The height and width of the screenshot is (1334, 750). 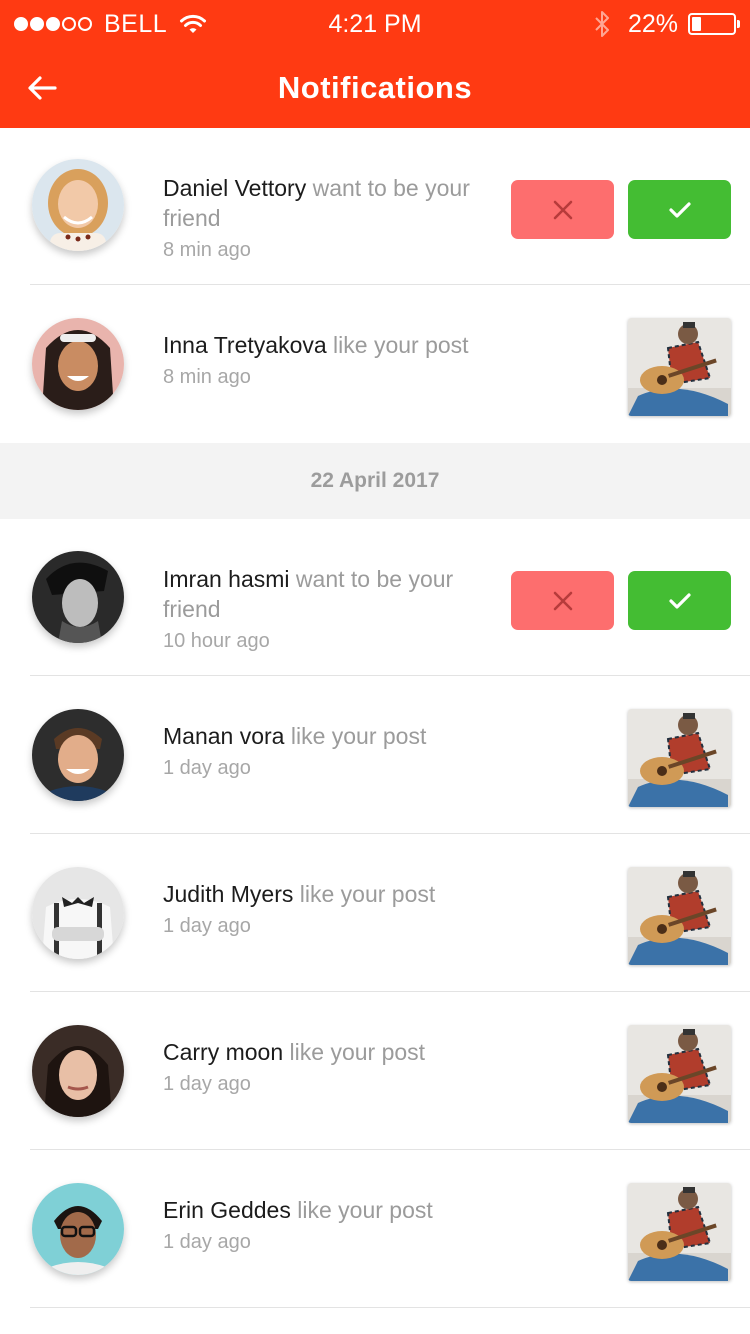 I want to click on user-name: Manan vora, so click(x=223, y=736).